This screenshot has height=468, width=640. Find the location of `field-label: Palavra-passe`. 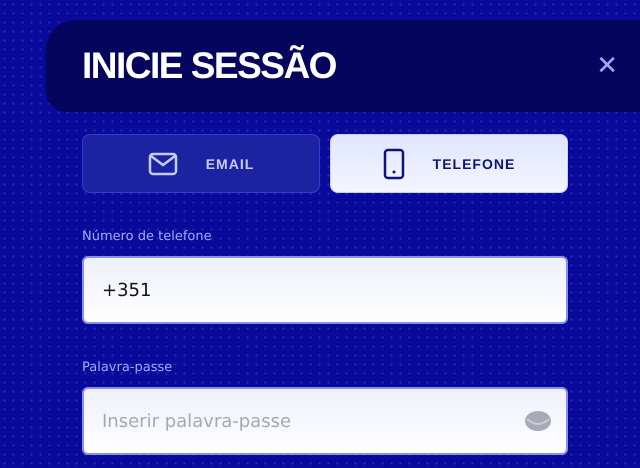

field-label: Palavra-passe is located at coordinates (128, 367).